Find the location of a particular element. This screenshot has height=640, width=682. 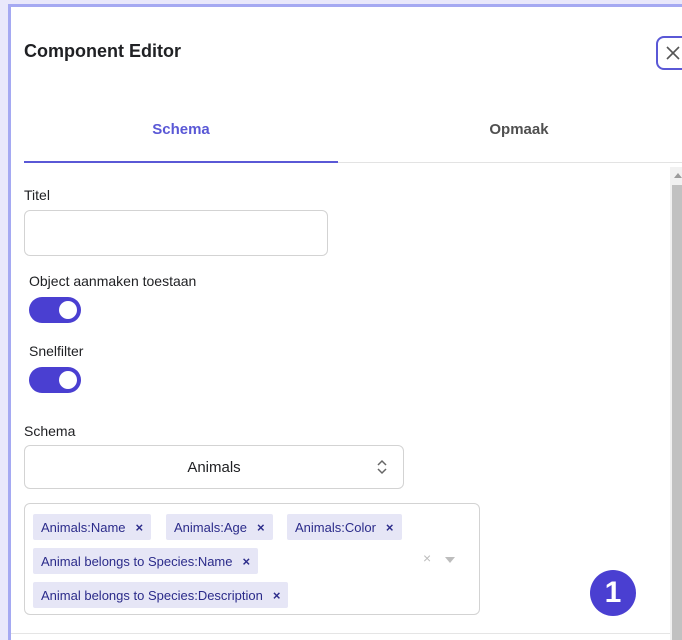

scrollbar-thumb is located at coordinates (677, 412).